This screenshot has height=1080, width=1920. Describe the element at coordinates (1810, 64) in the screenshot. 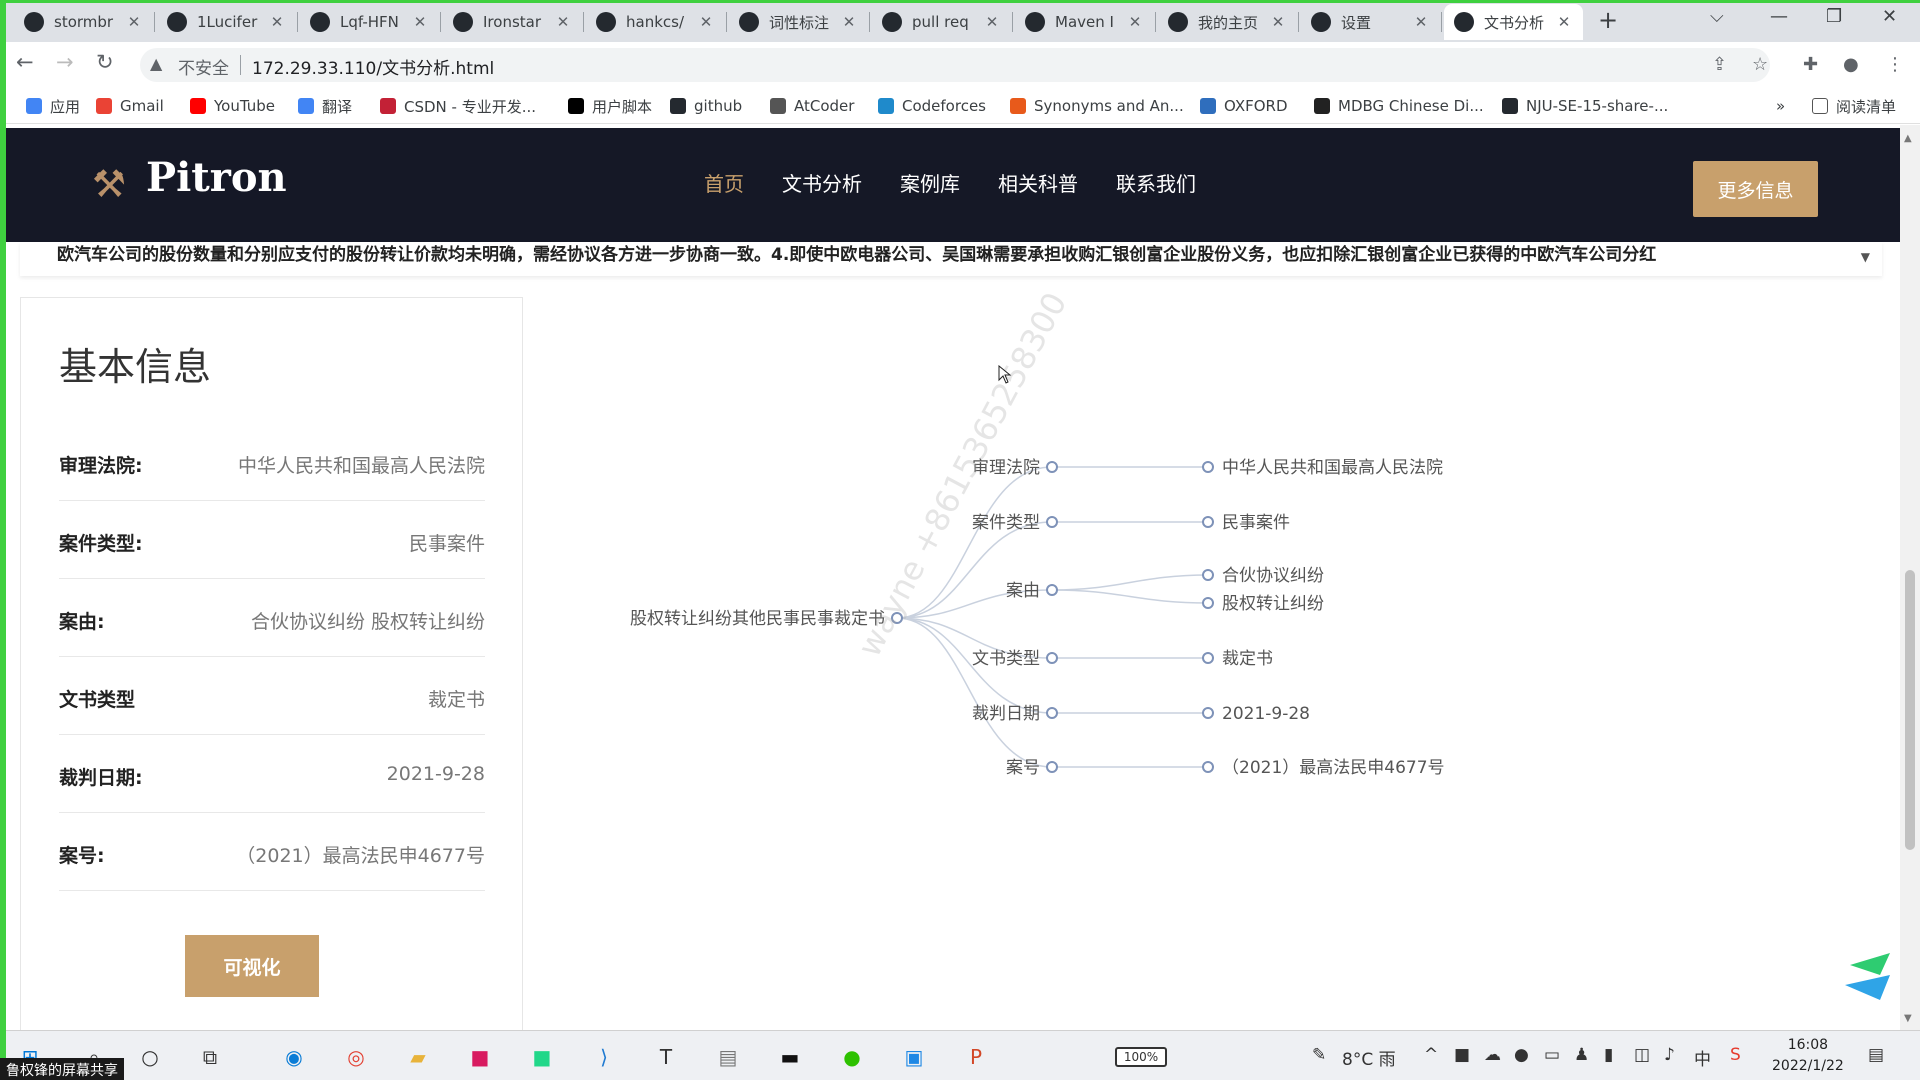

I see `extensions-icon: ✚` at that location.